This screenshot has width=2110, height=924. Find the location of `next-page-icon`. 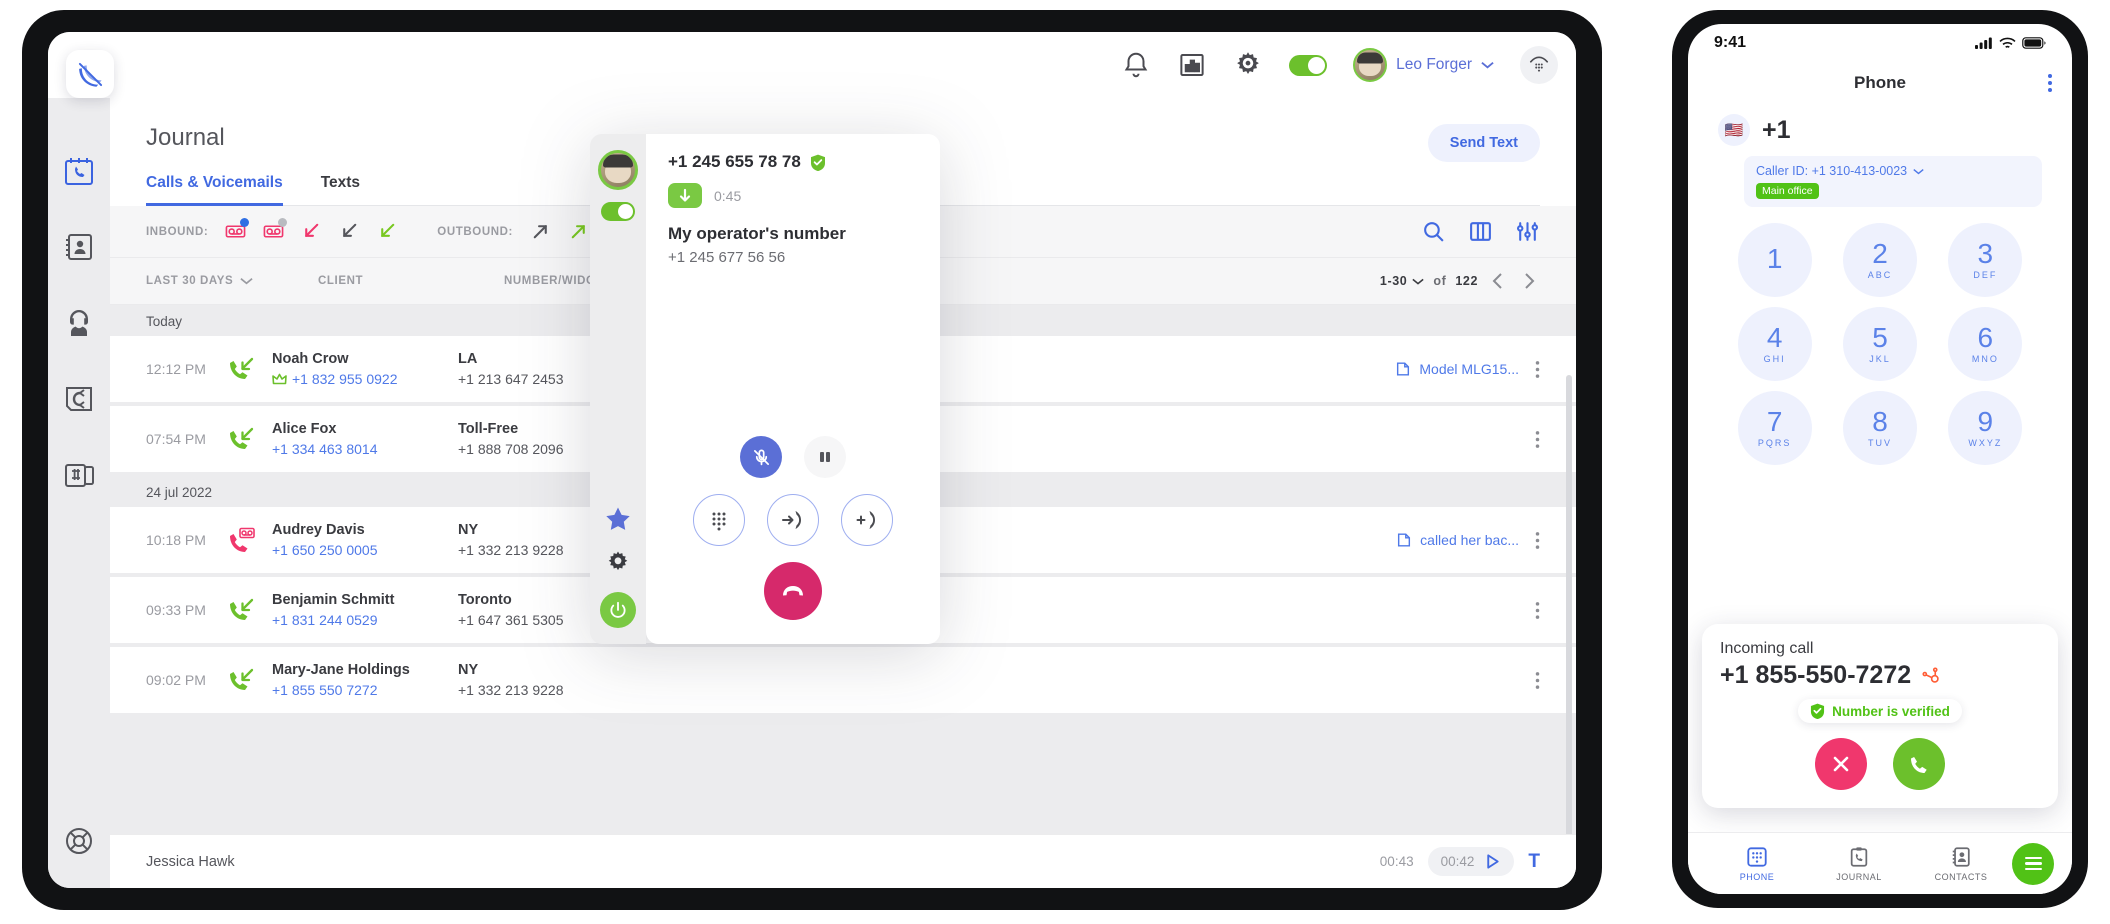

next-page-icon is located at coordinates (1529, 281).